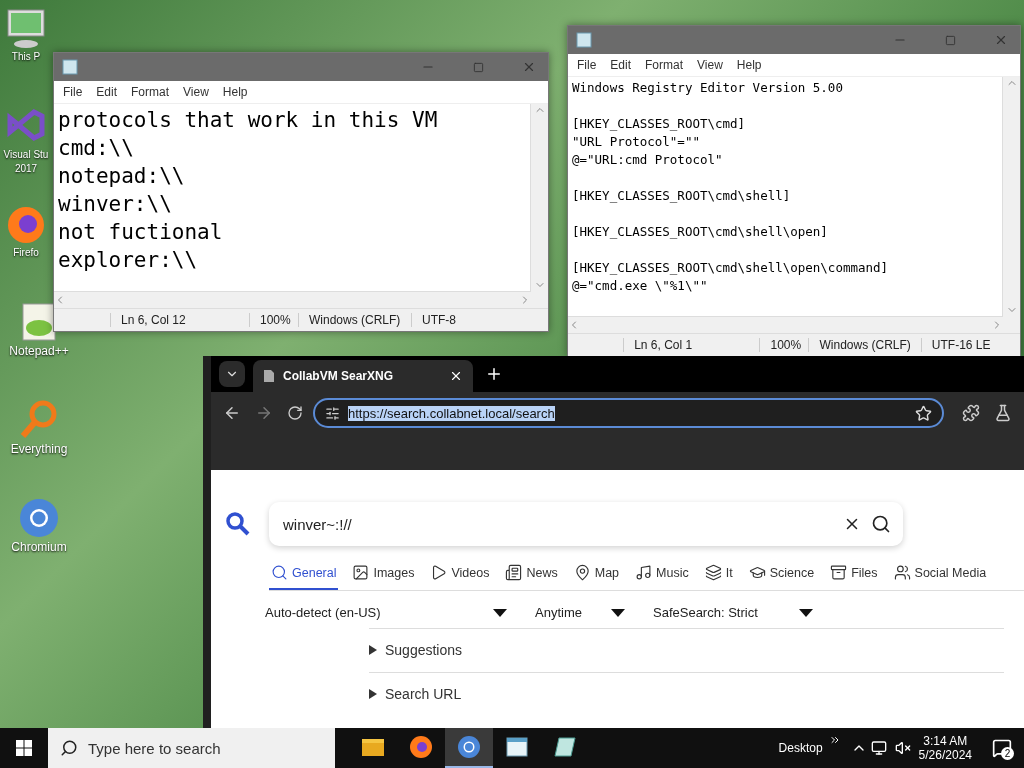  What do you see at coordinates (494, 374) in the screenshot?
I see `plus-icon` at bounding box center [494, 374].